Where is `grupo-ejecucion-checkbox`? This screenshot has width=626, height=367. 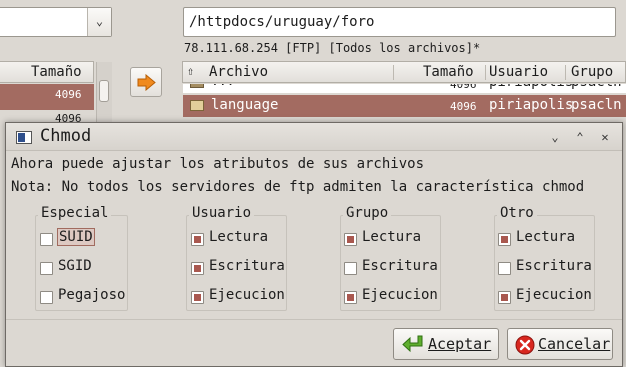
grupo-ejecucion-checkbox is located at coordinates (350, 297).